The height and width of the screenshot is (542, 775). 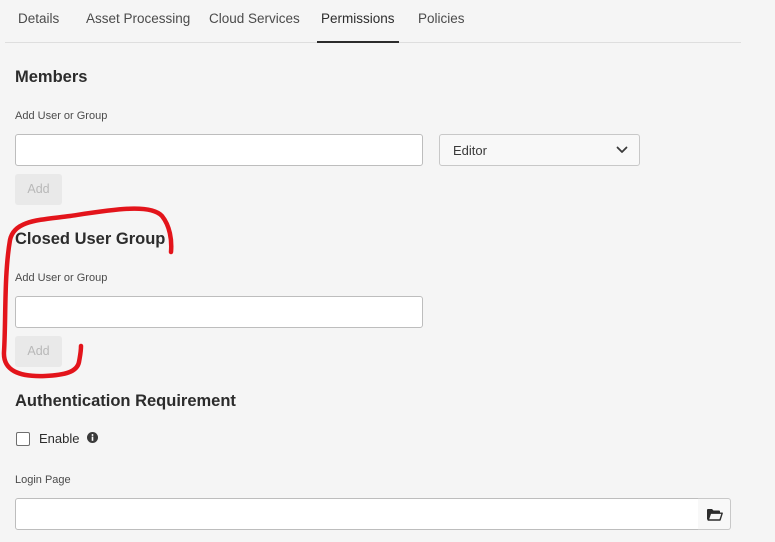 What do you see at coordinates (254, 21) in the screenshot?
I see `tab-cloud-services: Cloud Services` at bounding box center [254, 21].